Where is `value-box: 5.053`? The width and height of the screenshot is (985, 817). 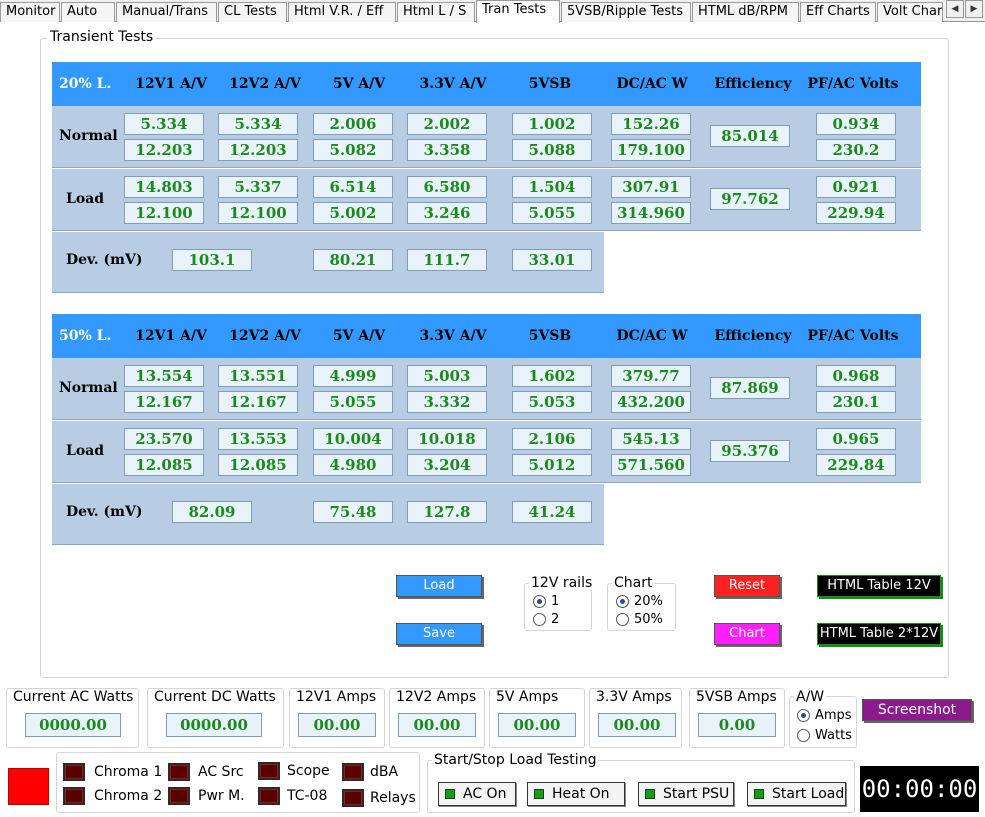 value-box: 5.053 is located at coordinates (552, 402).